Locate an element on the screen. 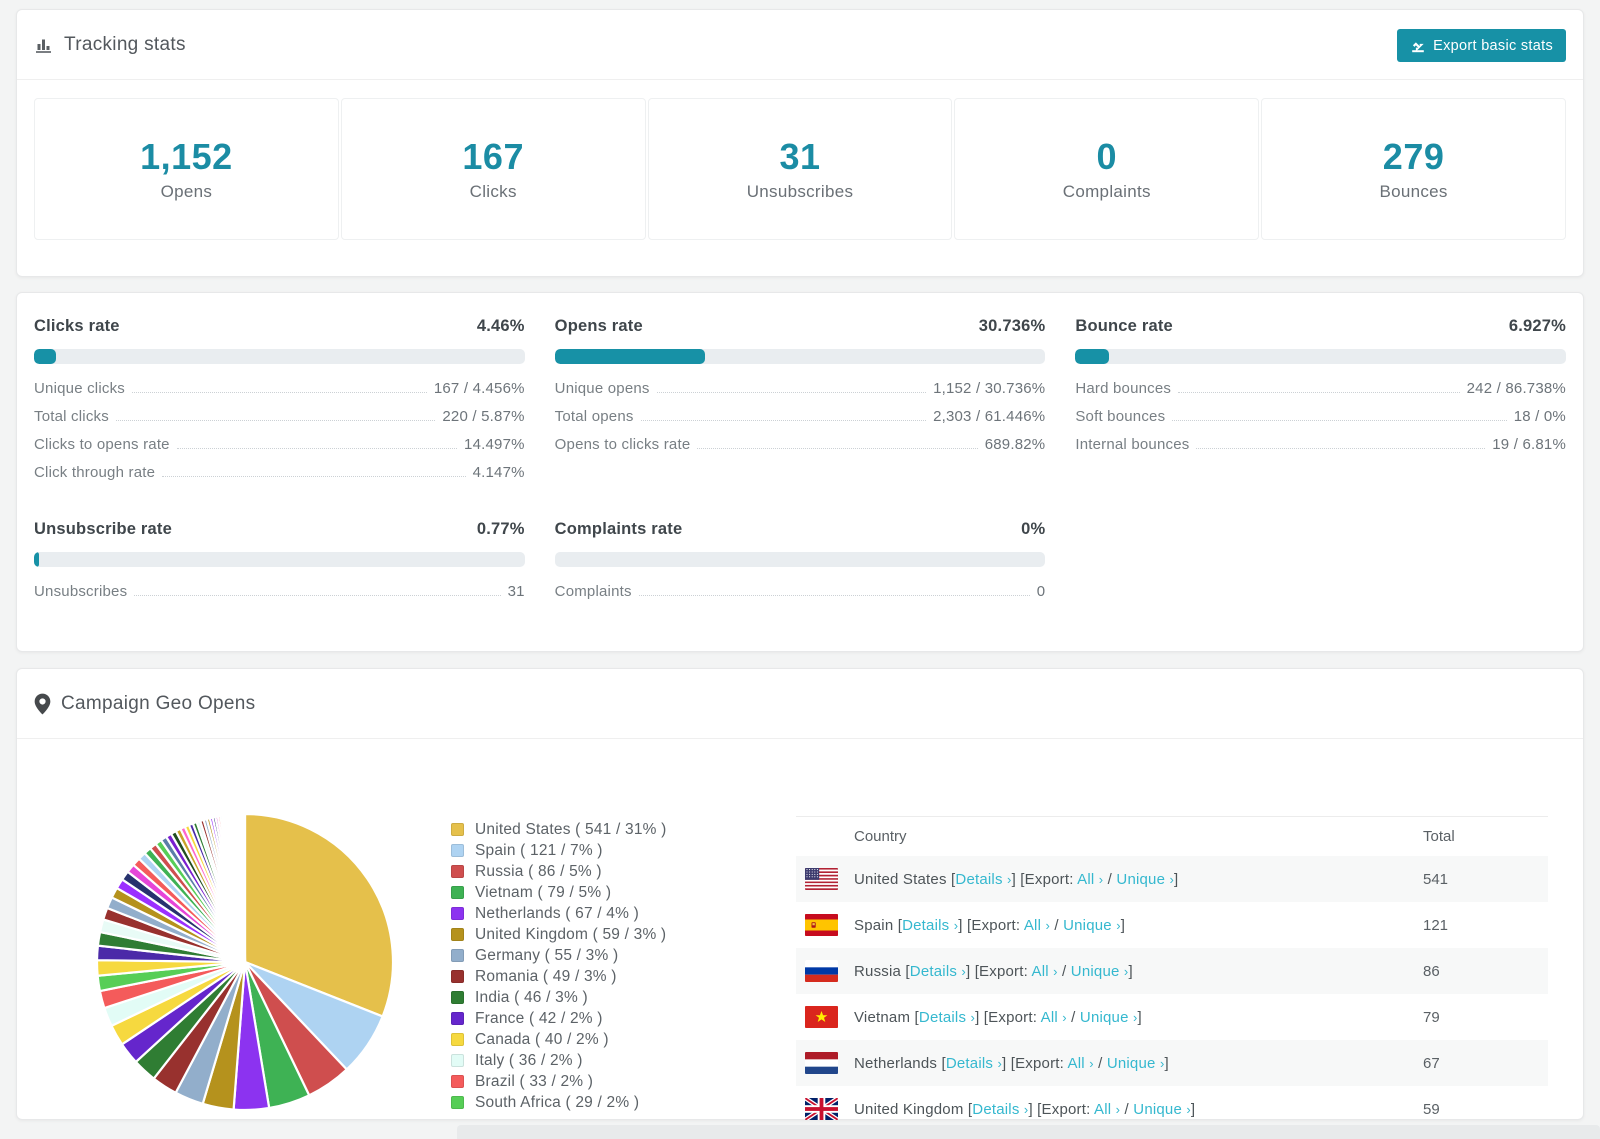 The width and height of the screenshot is (1600, 1139). rate-detail-value: 220 / 5.87% is located at coordinates (483, 416).